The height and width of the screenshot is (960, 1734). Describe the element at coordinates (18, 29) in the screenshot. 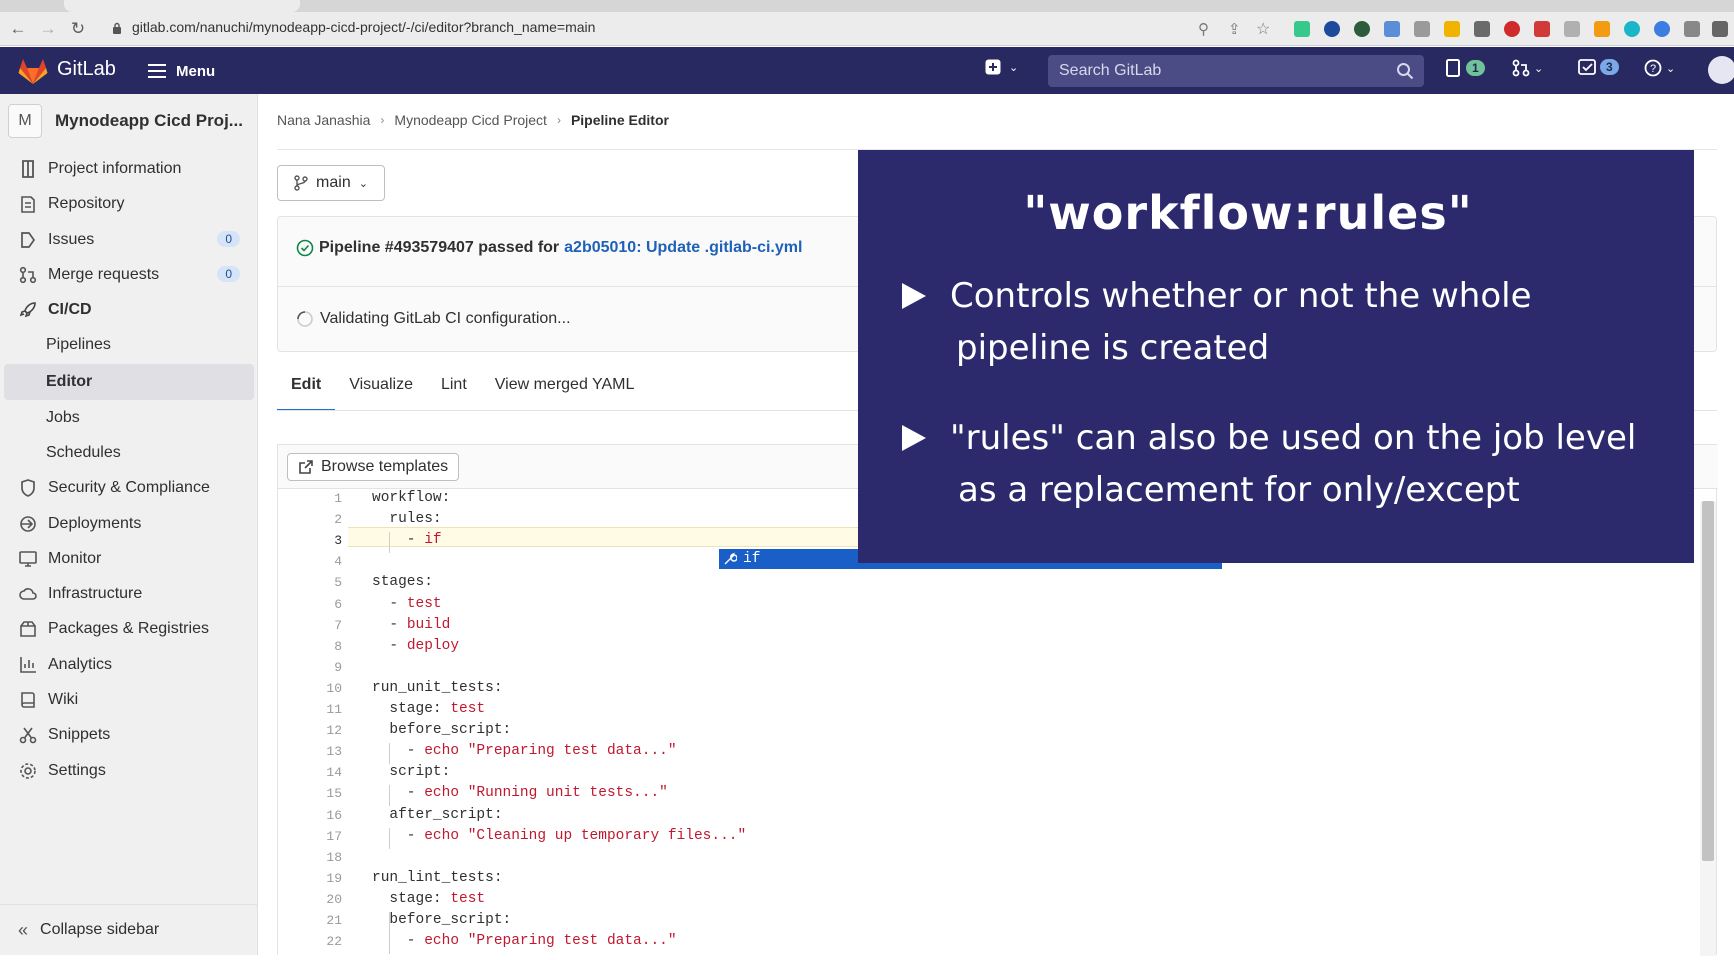

I see `back-icon: ←` at that location.